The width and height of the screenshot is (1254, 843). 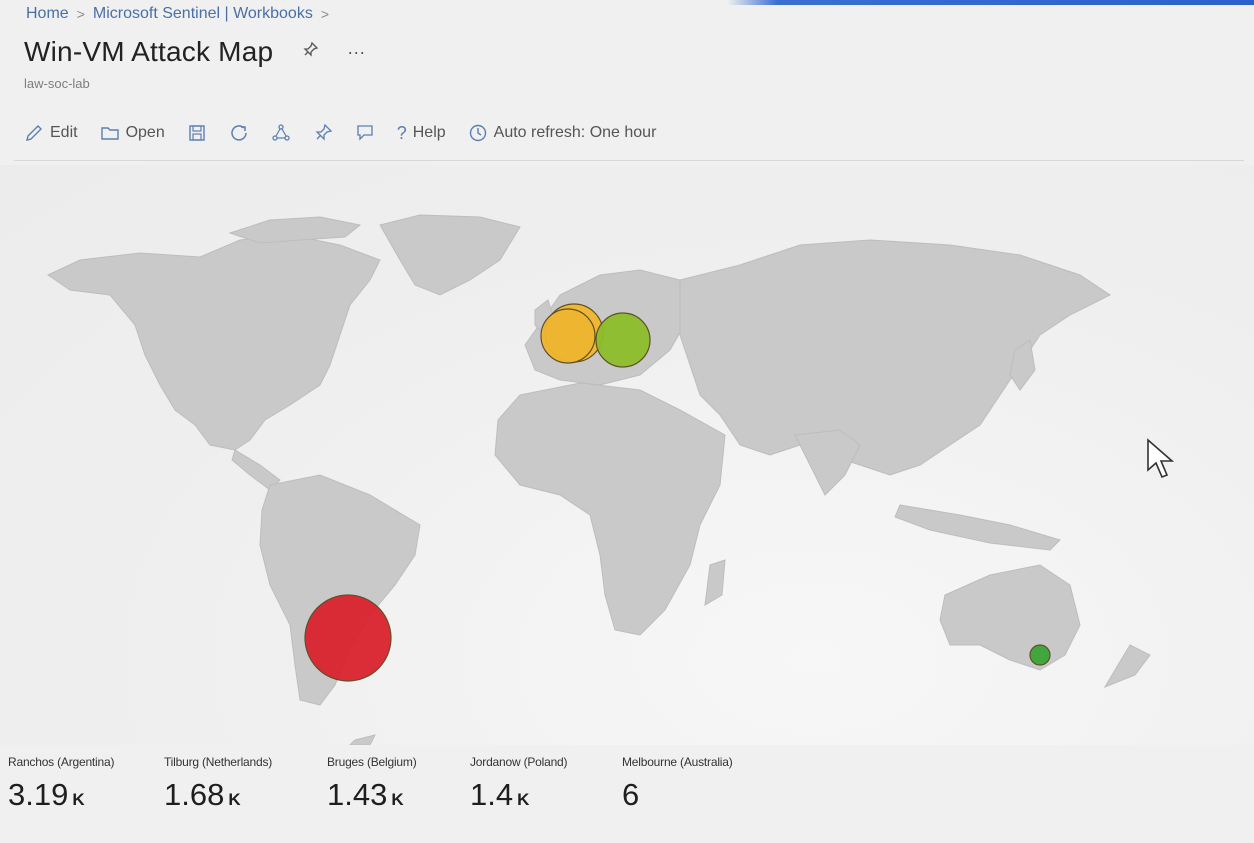 I want to click on bubble-jordanow-poland, so click(x=623, y=340).